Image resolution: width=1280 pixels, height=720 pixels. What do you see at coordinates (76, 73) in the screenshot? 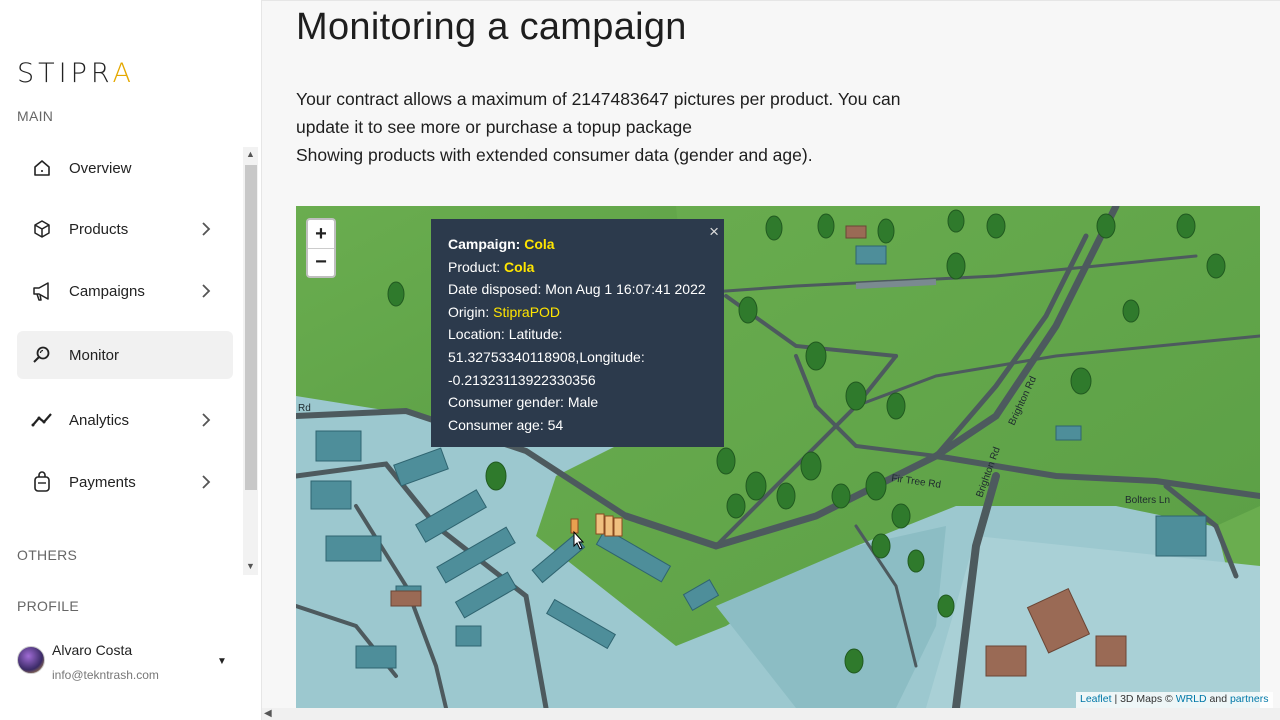
I see `stipra-logo: STIPRA` at bounding box center [76, 73].